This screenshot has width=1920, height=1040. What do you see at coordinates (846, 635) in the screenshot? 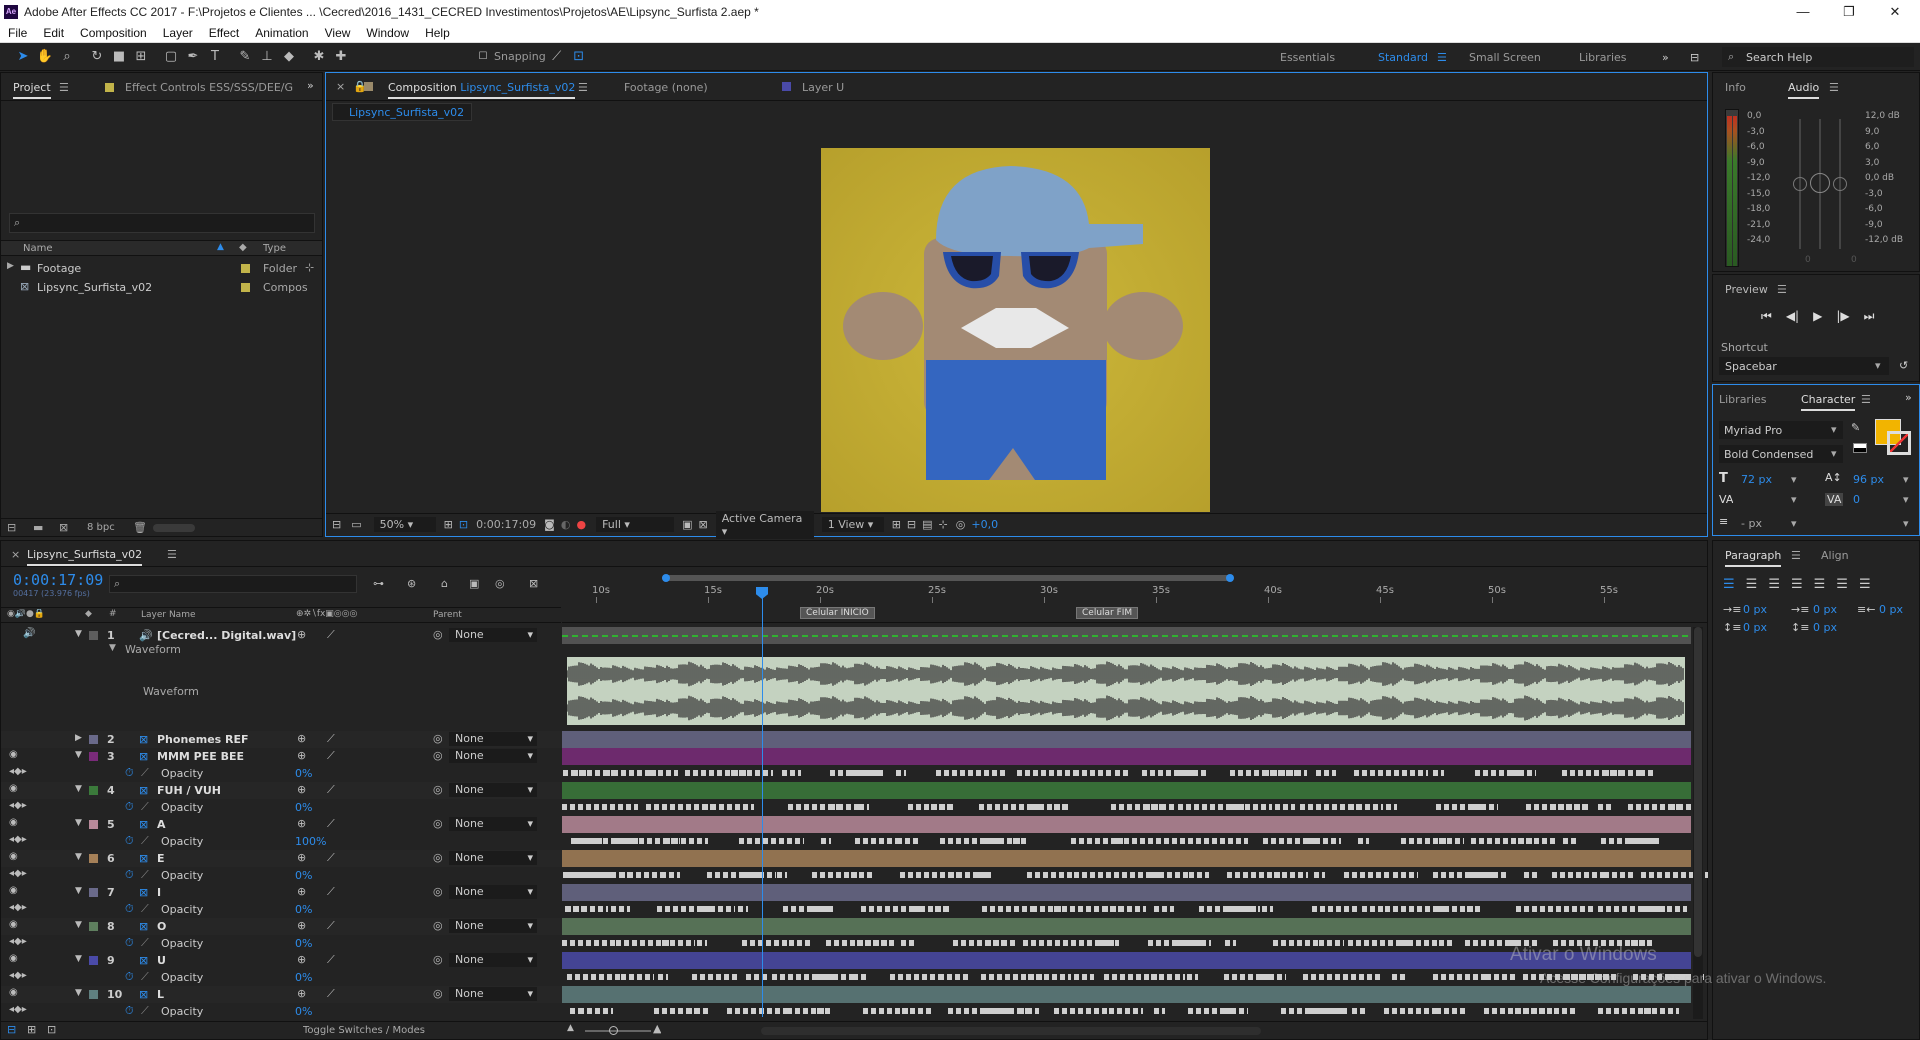
I see `layer-row: 🔊 ▼ 1 🔊 [Cecred... Digital.wav] ⊕ ⟋ ◎ None ▾` at bounding box center [846, 635].